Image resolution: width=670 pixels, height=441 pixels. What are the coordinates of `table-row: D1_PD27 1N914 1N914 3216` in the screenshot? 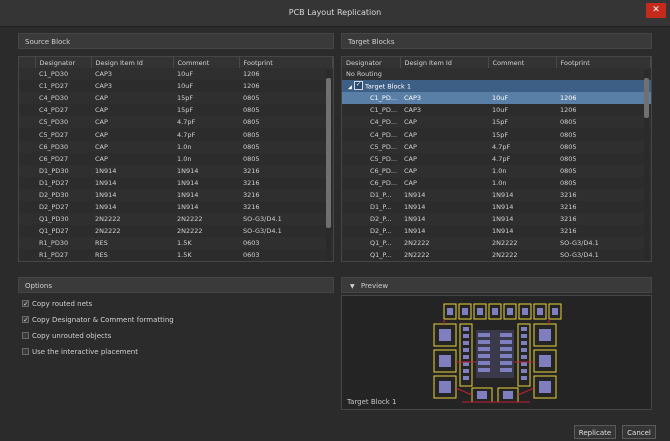 It's located at (176, 182).